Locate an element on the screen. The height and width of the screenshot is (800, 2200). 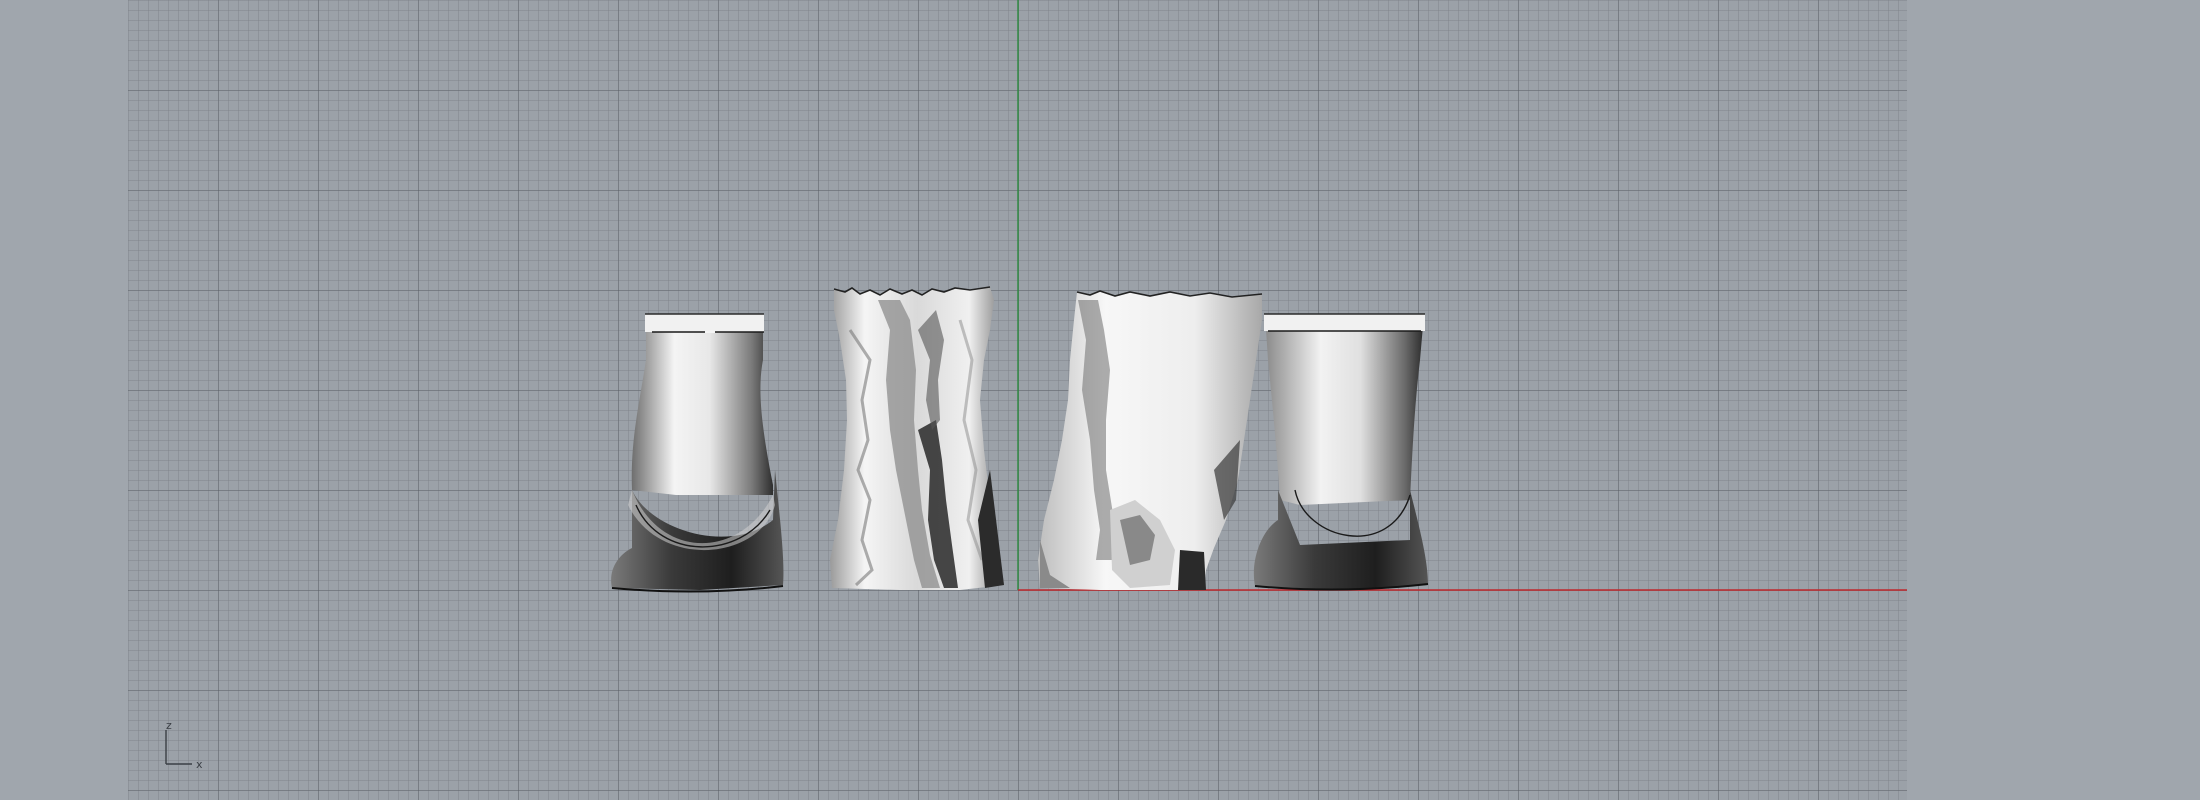
scanned-mesh-right is located at coordinates (1150, 440).